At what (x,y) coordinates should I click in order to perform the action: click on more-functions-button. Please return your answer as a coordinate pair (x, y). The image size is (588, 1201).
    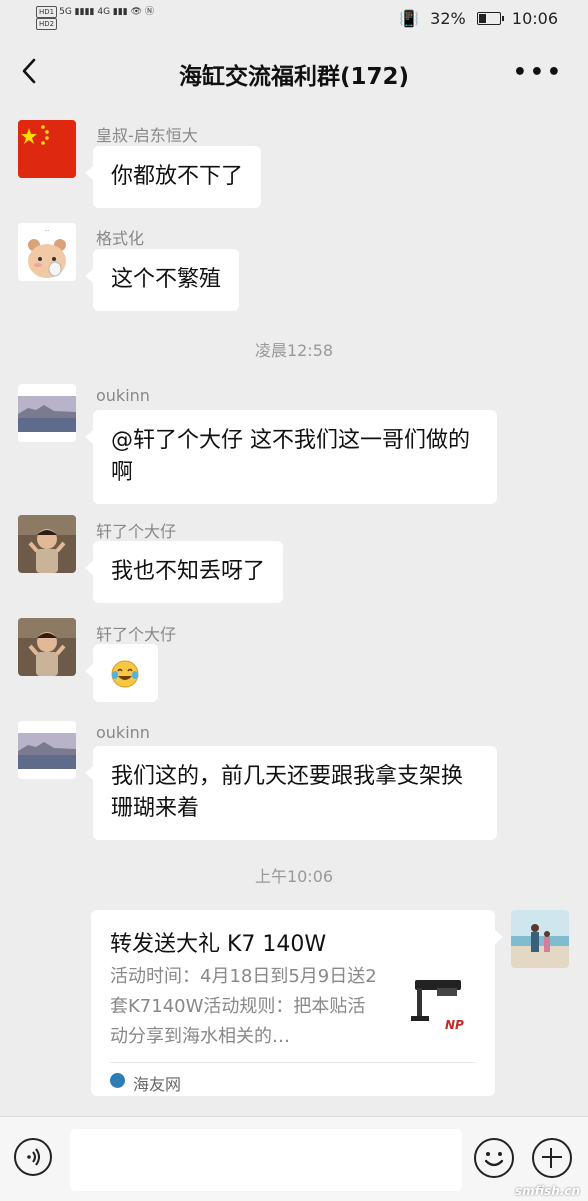
    Looking at the image, I should click on (552, 1158).